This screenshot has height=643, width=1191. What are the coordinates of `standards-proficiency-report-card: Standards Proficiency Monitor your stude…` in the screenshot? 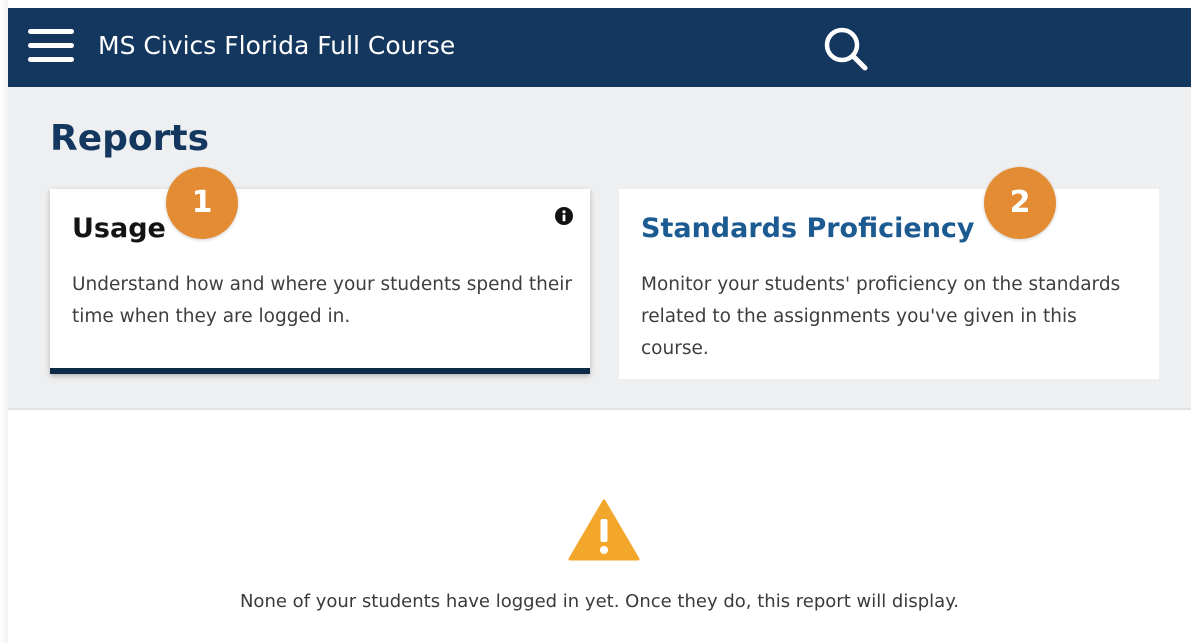 It's located at (889, 284).